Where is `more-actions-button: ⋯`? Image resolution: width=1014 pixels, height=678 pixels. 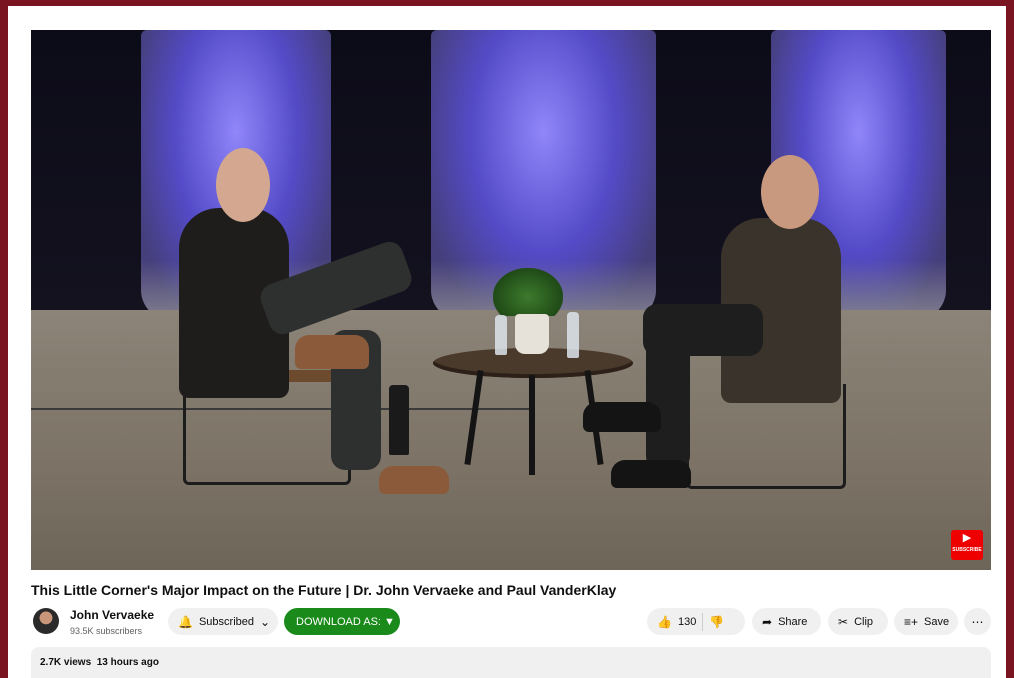 more-actions-button: ⋯ is located at coordinates (977, 621).